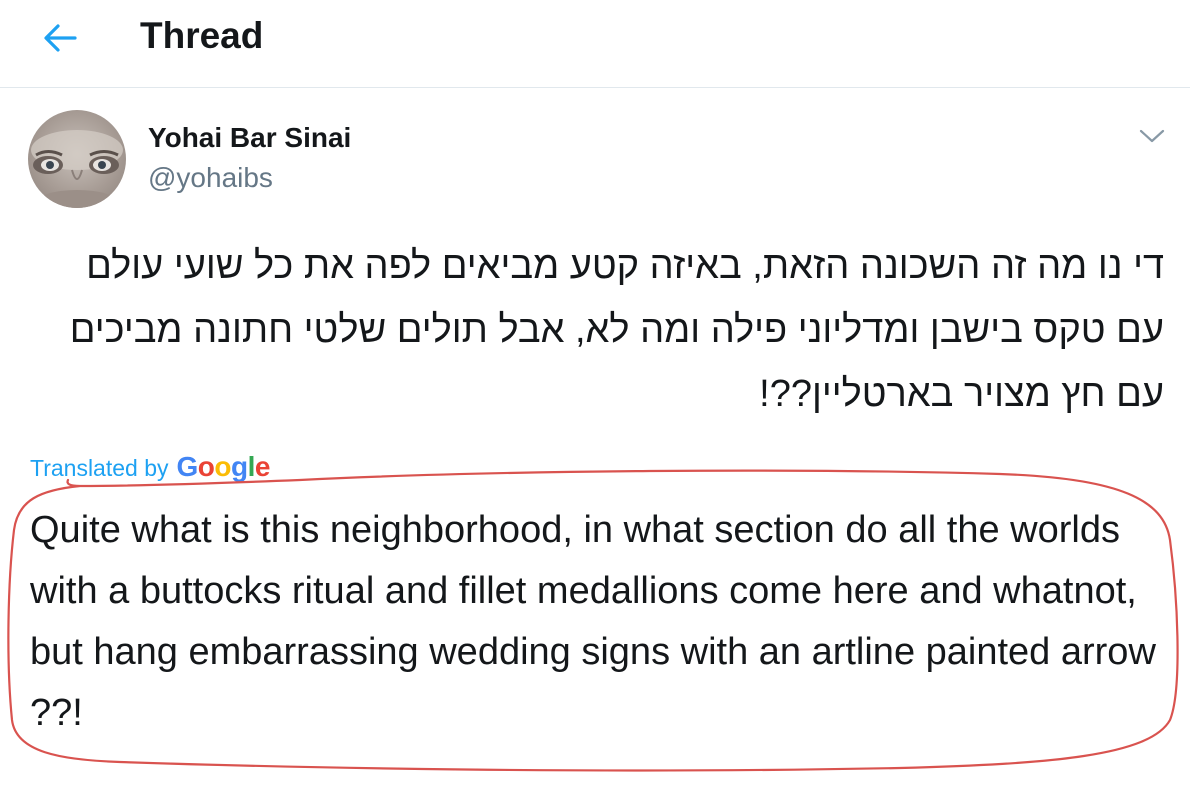 Image resolution: width=1190 pixels, height=787 pixels. I want to click on author-display-name: Yohai Bar Sinai, so click(249, 138).